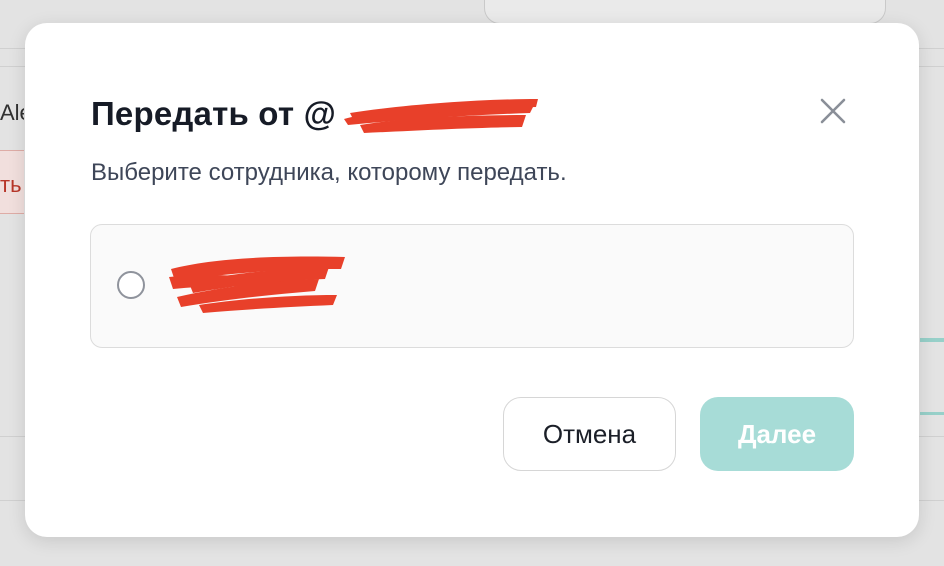  Describe the element at coordinates (131, 285) in the screenshot. I see `employee-radio` at that location.